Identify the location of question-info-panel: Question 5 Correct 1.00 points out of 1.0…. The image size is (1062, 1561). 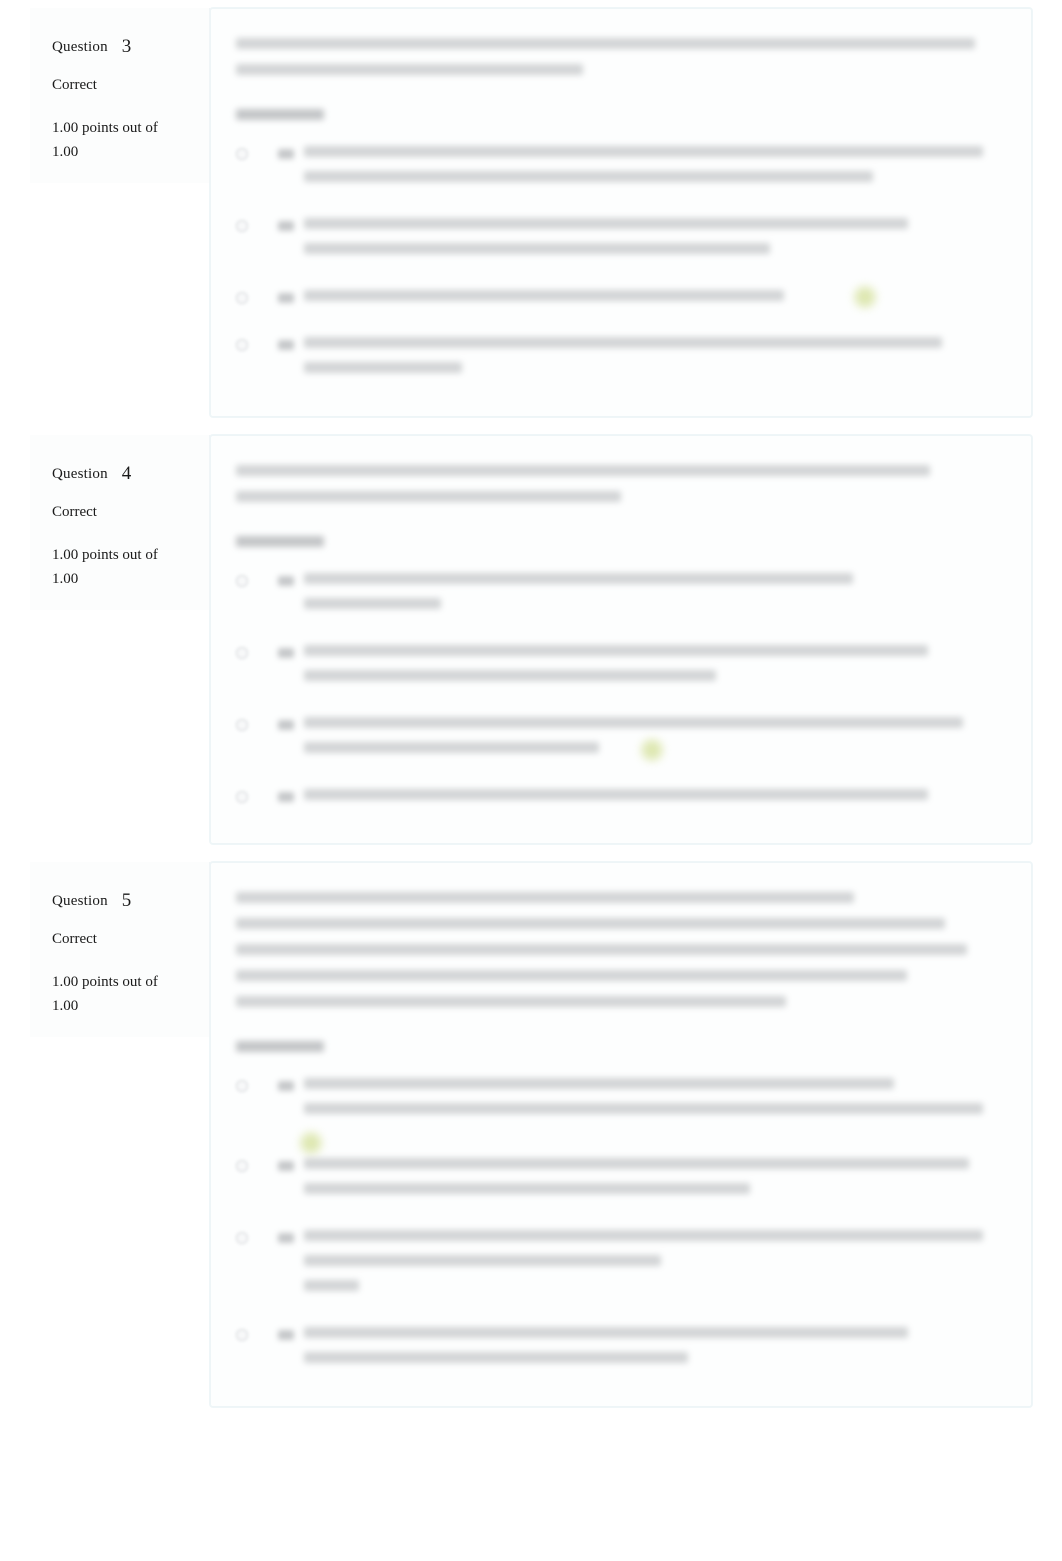
(120, 949).